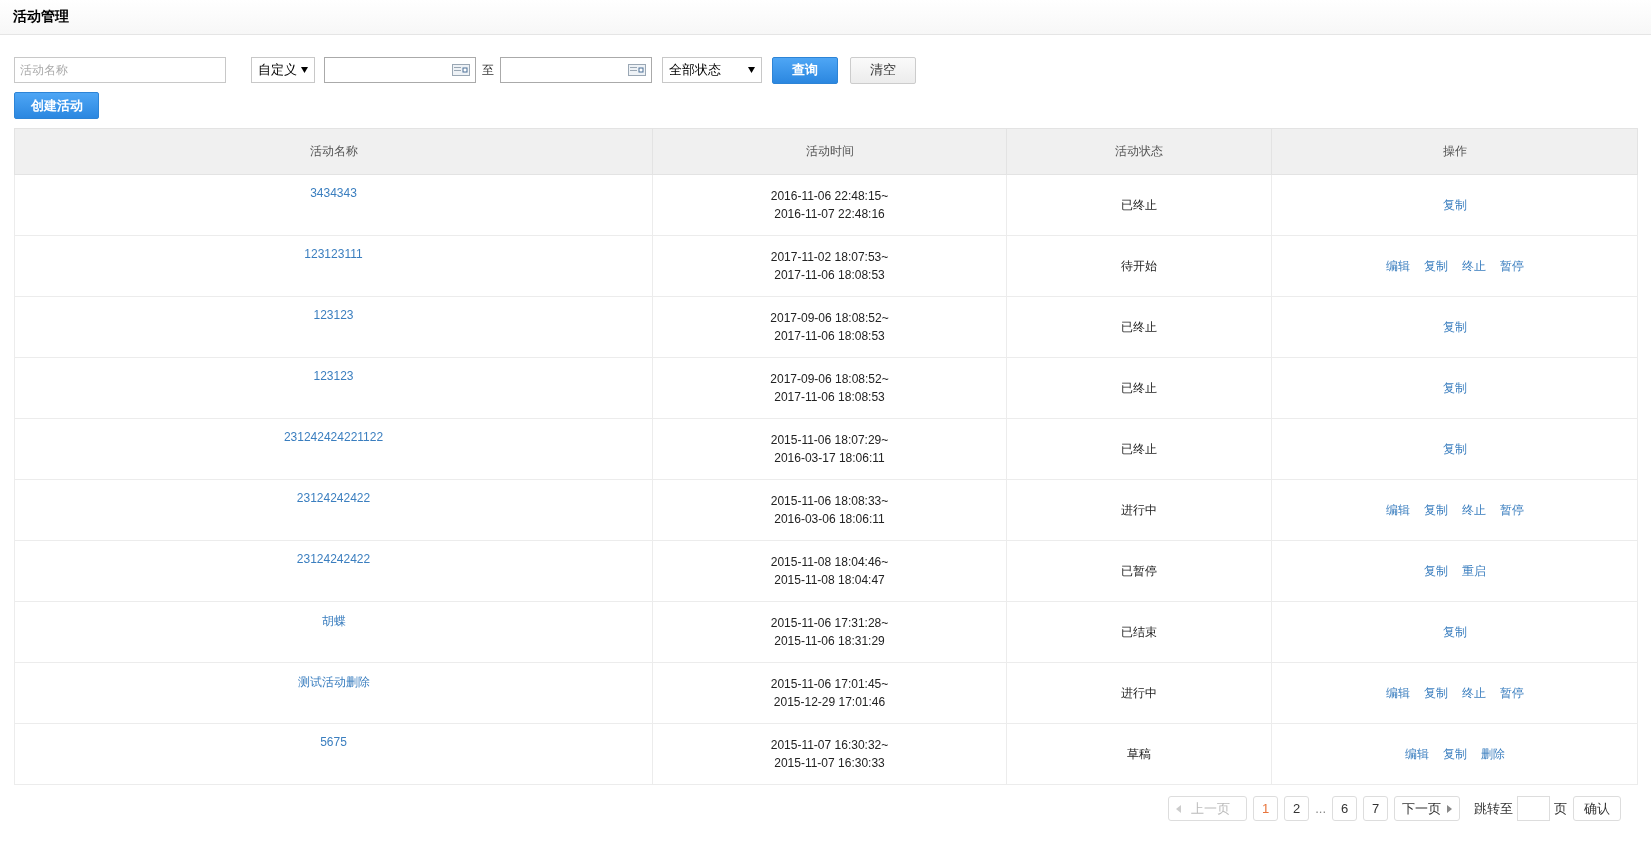 This screenshot has height=864, width=1651. What do you see at coordinates (333, 193) in the screenshot?
I see `activity-name-link: 3434343` at bounding box center [333, 193].